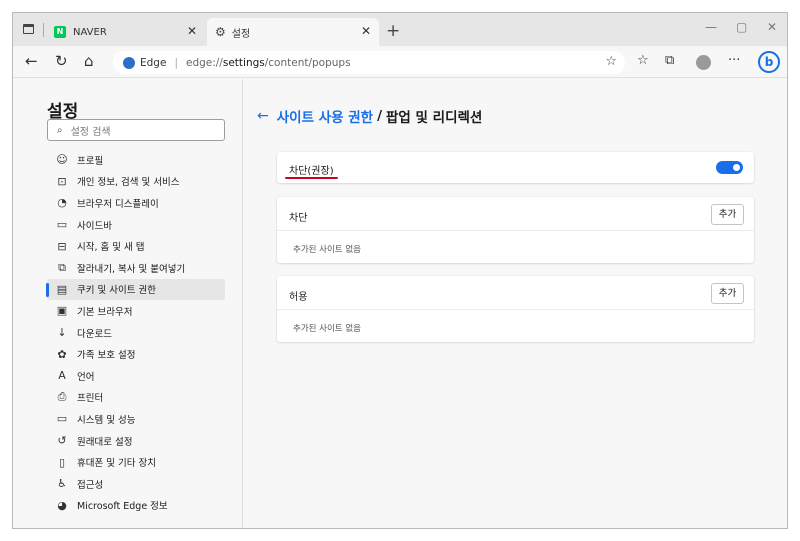 Image resolution: width=800 pixels, height=541 pixels. I want to click on sidebar-item: ◔ 브라우저 디스플레이, so click(136, 203).